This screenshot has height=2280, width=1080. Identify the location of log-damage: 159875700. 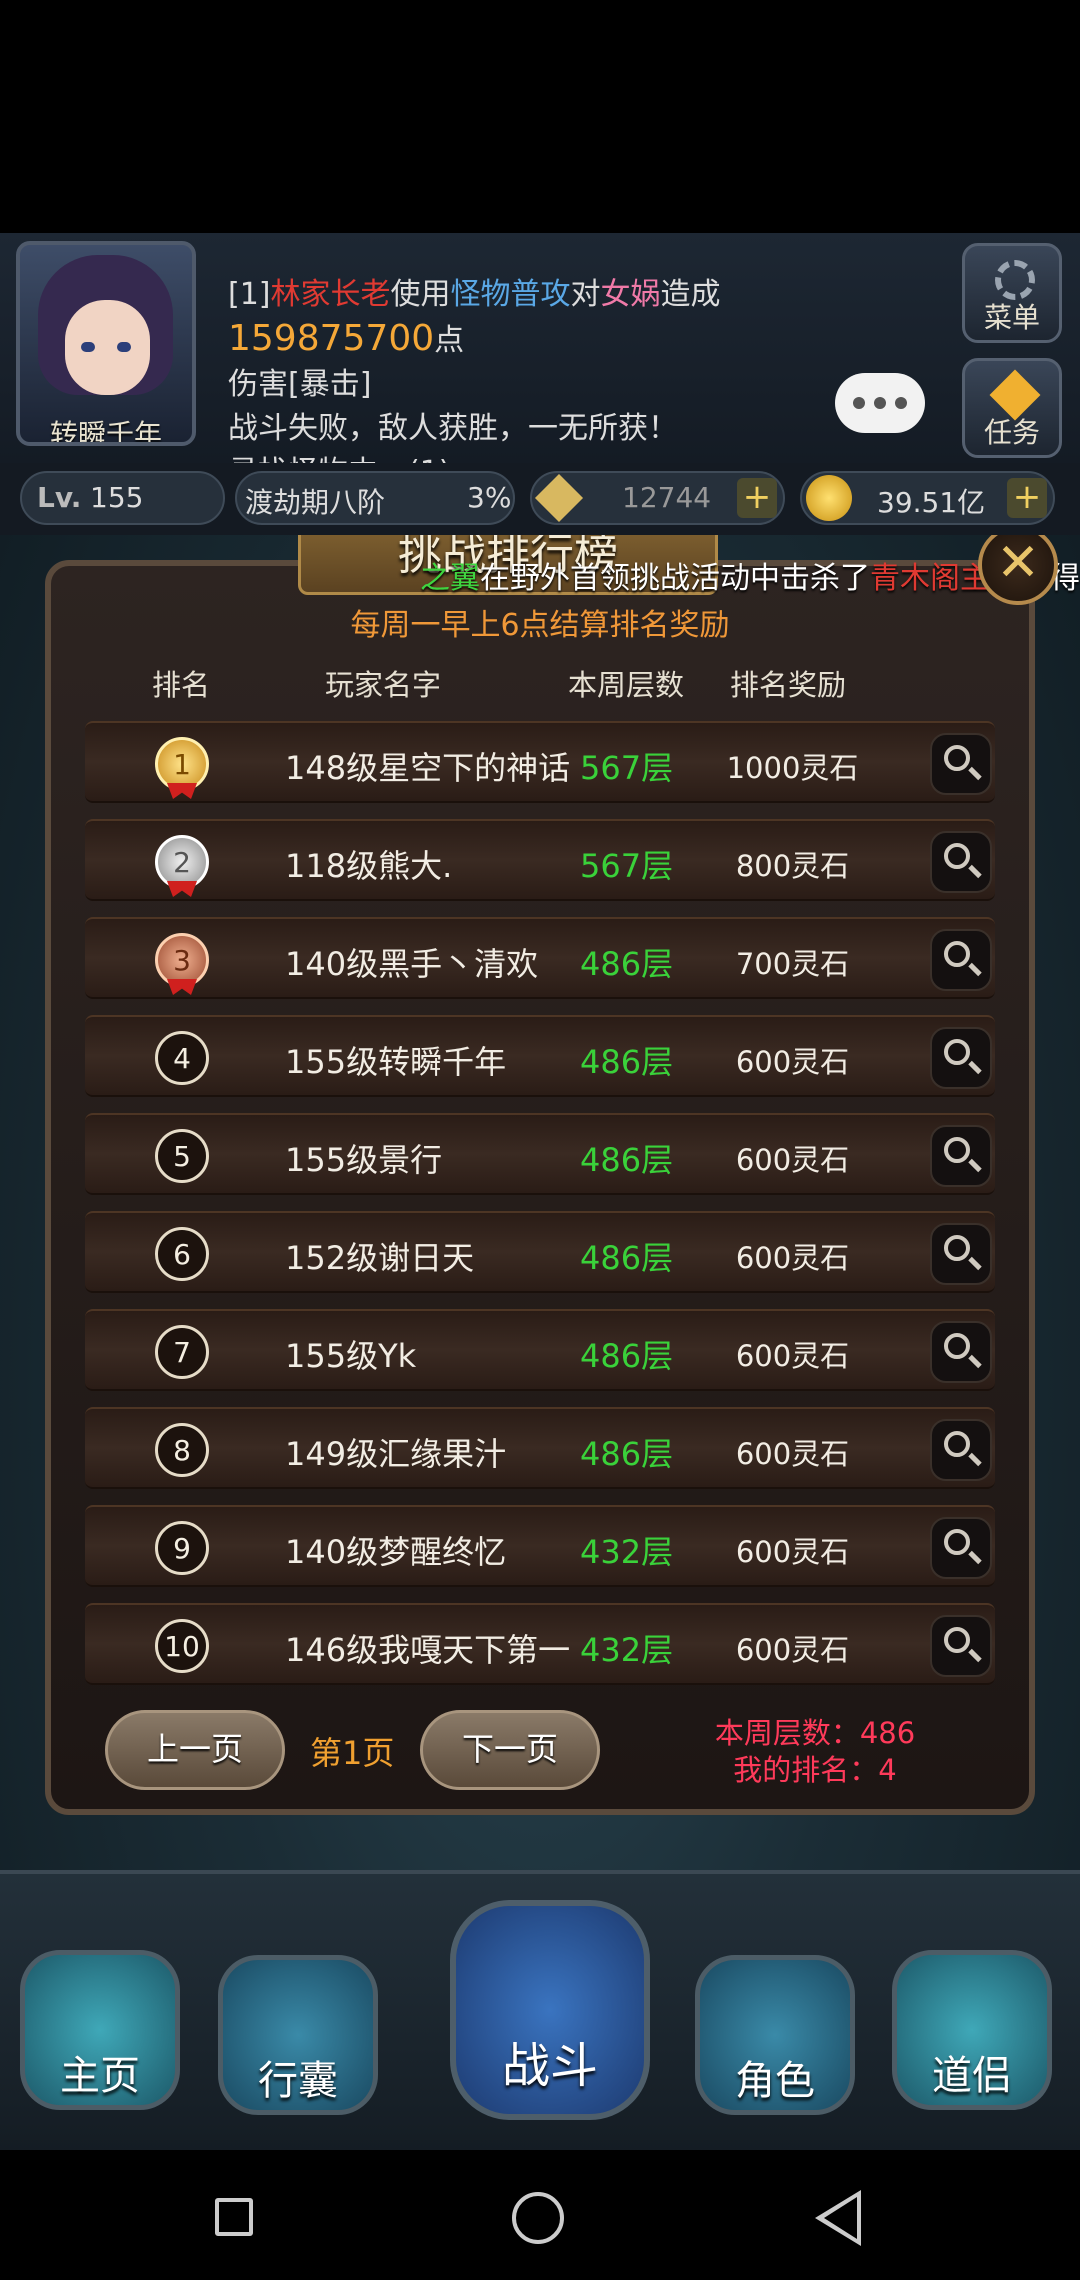
(331, 338).